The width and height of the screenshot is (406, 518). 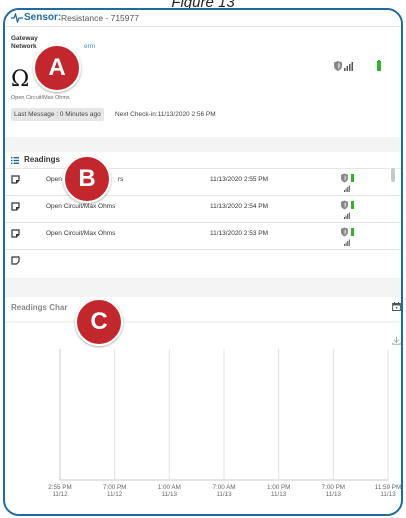 I want to click on network-label: Network, so click(x=24, y=46).